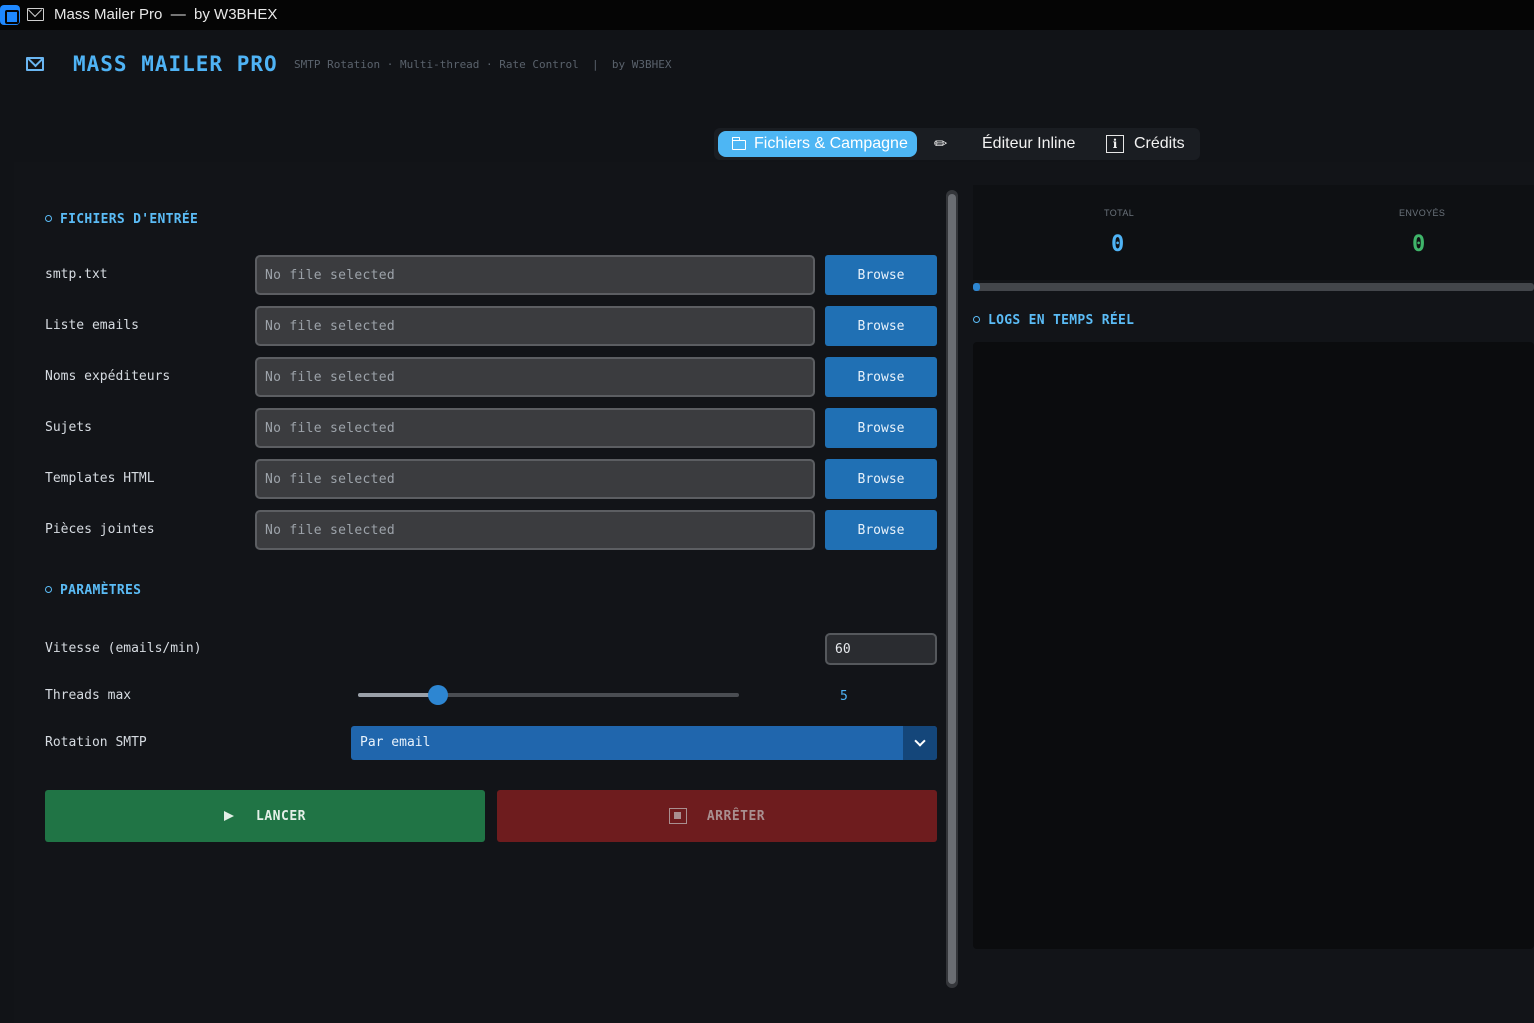  Describe the element at coordinates (736, 816) in the screenshot. I see `stop-label: ARRÊTER` at that location.